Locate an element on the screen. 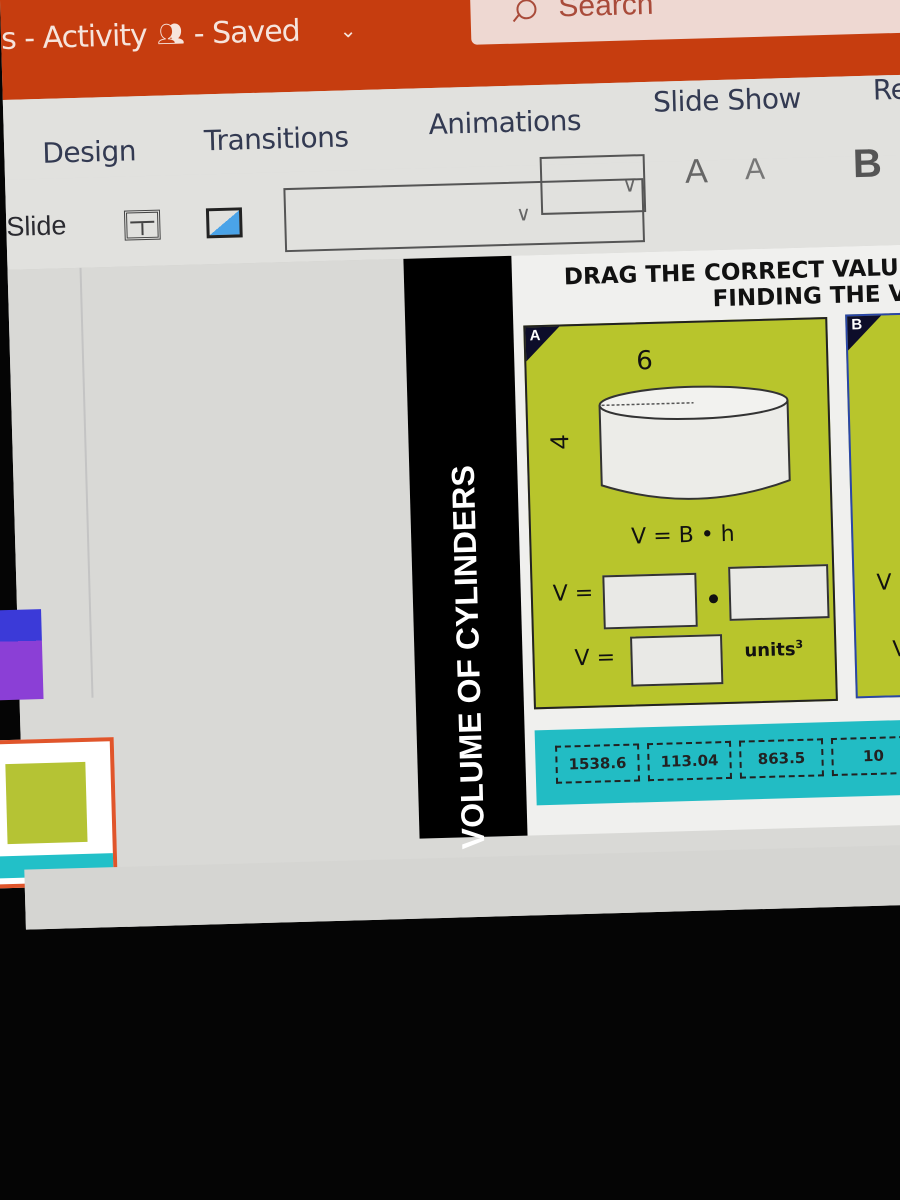 The width and height of the screenshot is (900, 1200). volume-row2-label: V = is located at coordinates (595, 658).